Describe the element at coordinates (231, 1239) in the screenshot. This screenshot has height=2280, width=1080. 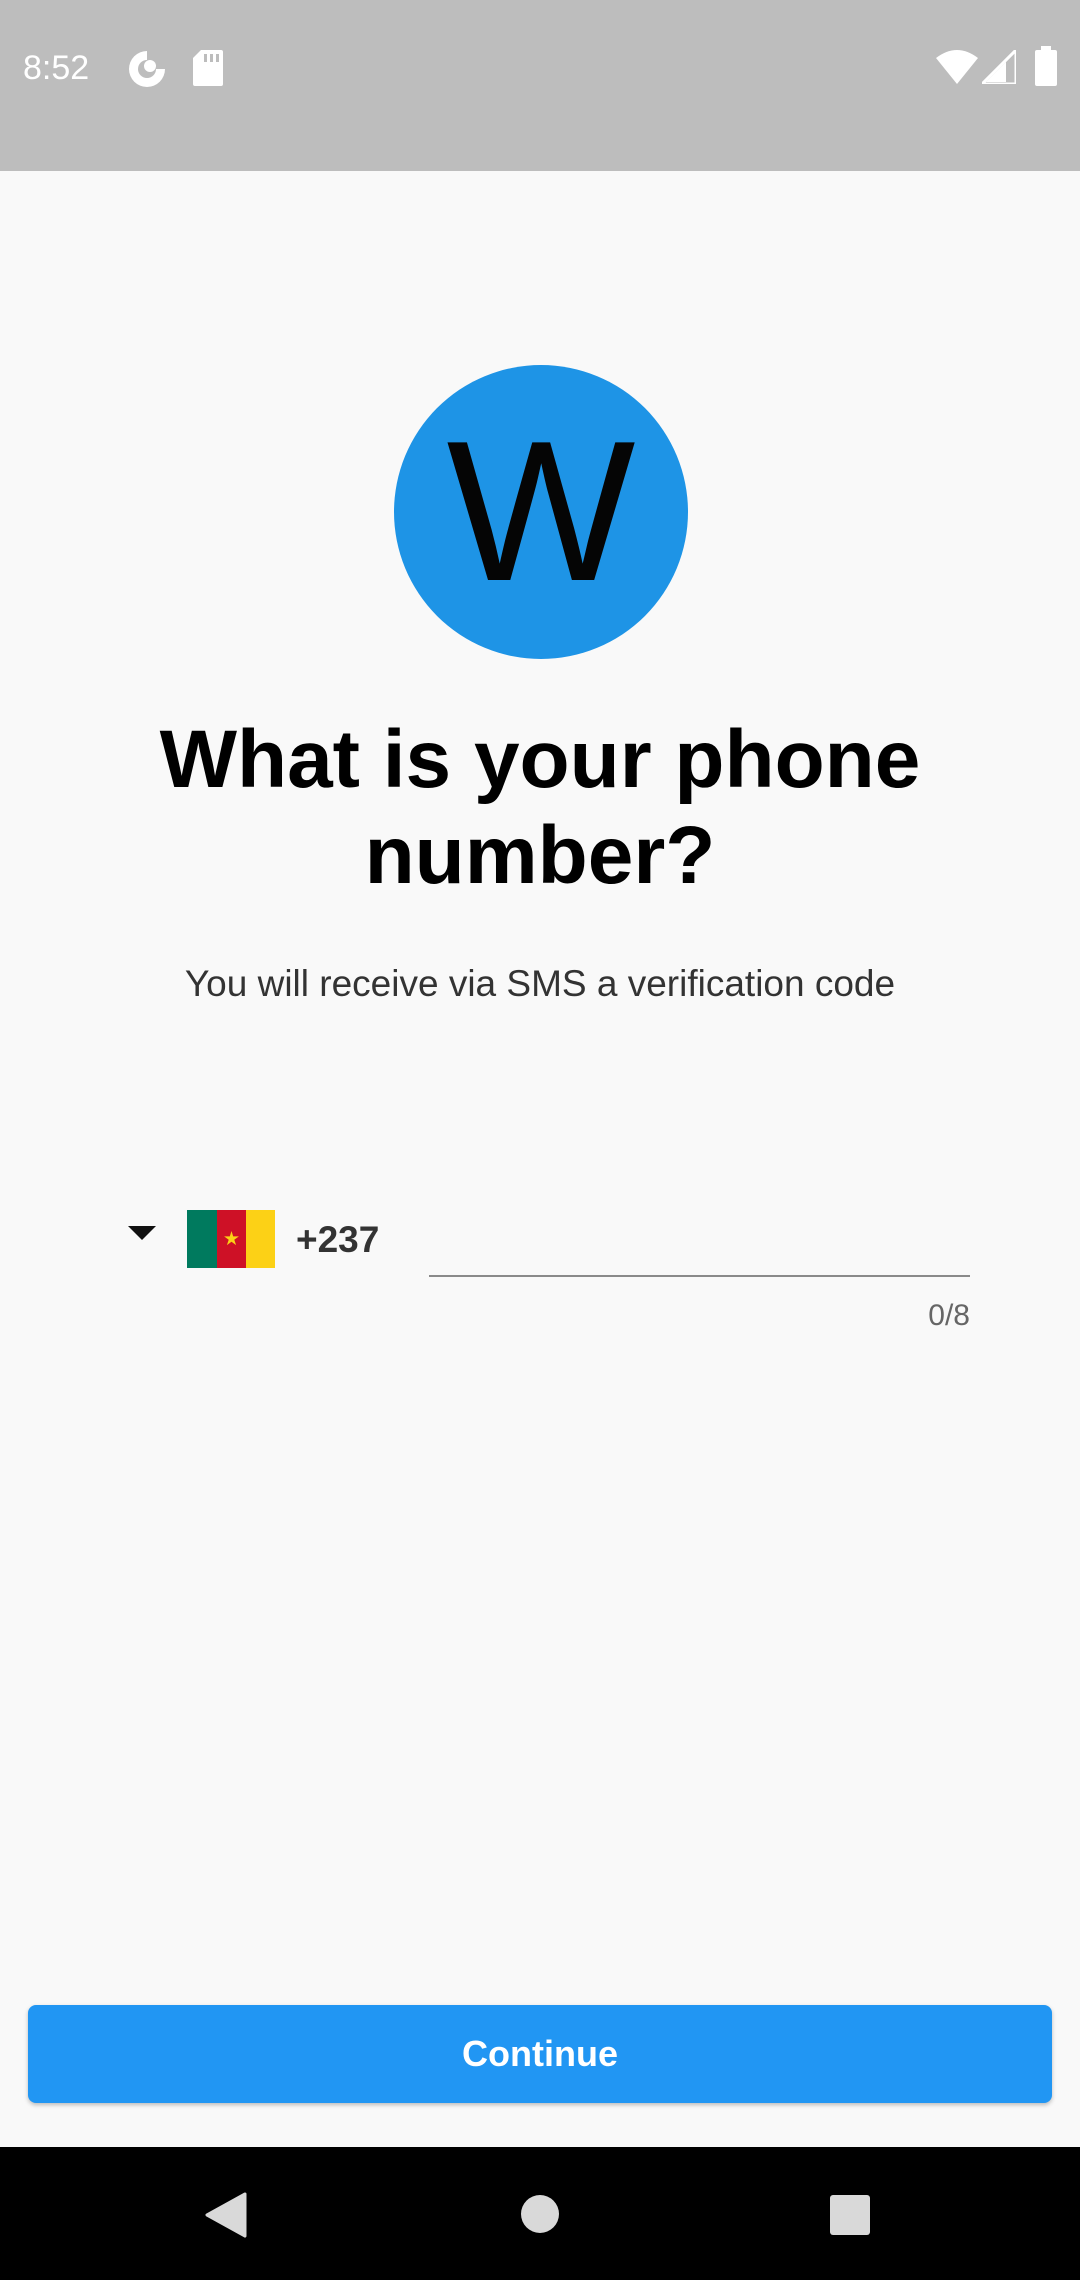
I see `cameroon-flag-icon` at that location.